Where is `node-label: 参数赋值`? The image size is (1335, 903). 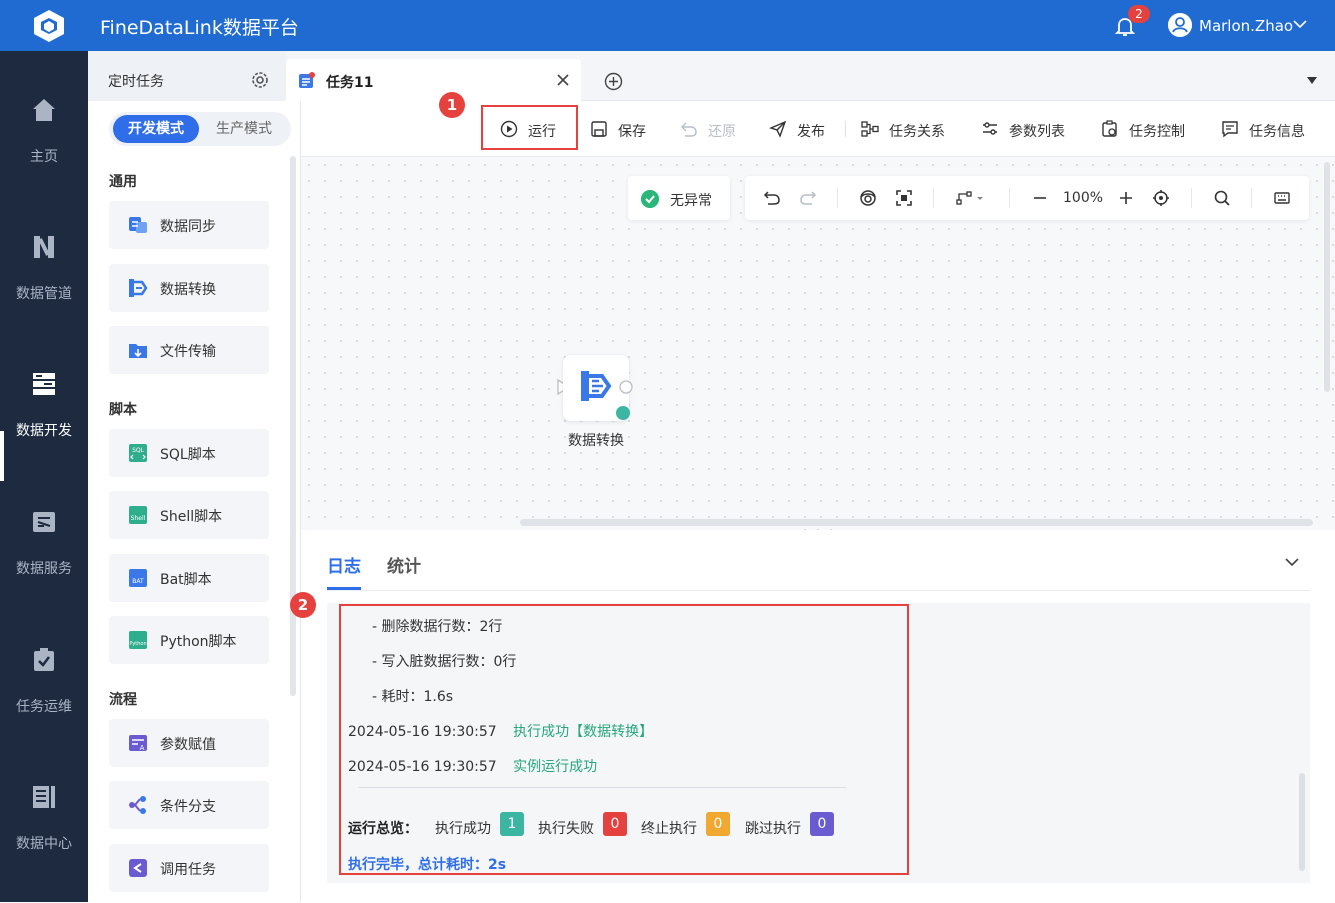
node-label: 参数赋值 is located at coordinates (188, 745).